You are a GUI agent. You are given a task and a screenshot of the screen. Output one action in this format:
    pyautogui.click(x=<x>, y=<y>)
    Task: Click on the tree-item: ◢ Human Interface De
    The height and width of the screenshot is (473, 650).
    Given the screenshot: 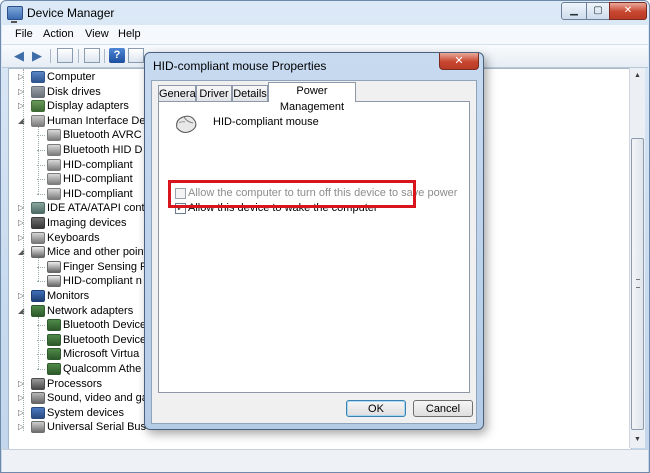 What is the action you would take?
    pyautogui.click(x=79, y=121)
    